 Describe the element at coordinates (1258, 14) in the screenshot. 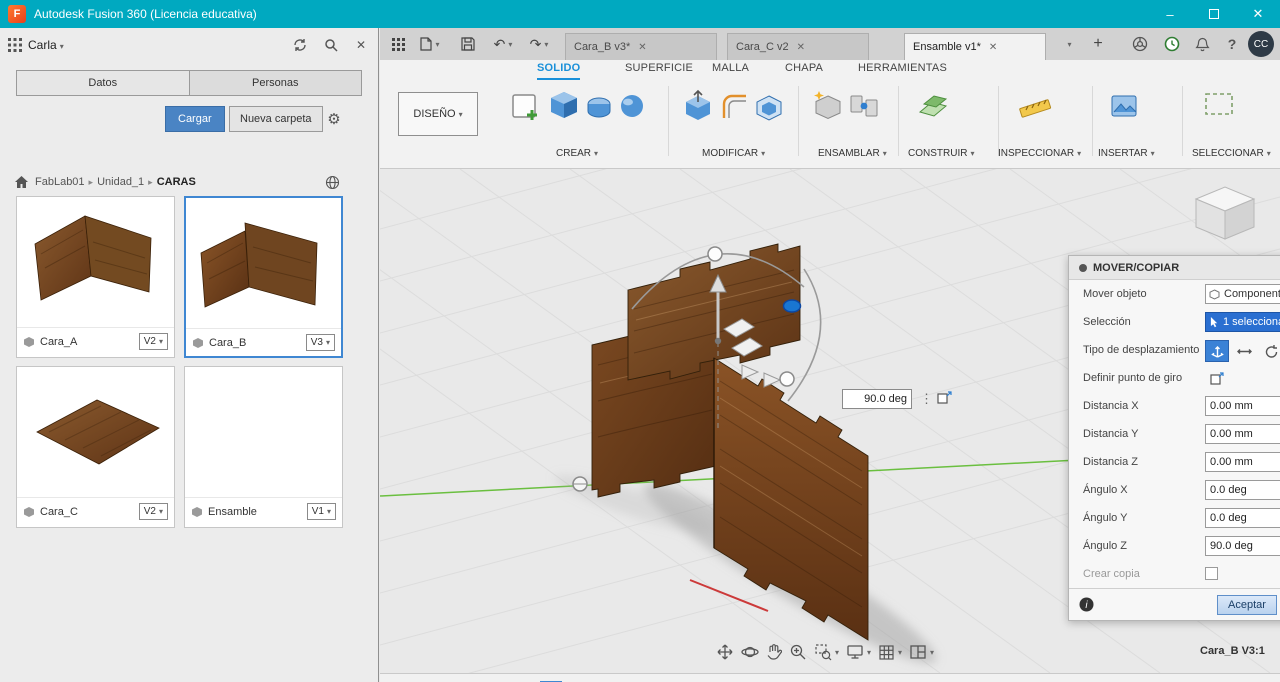

I see `close-button: ✕` at that location.